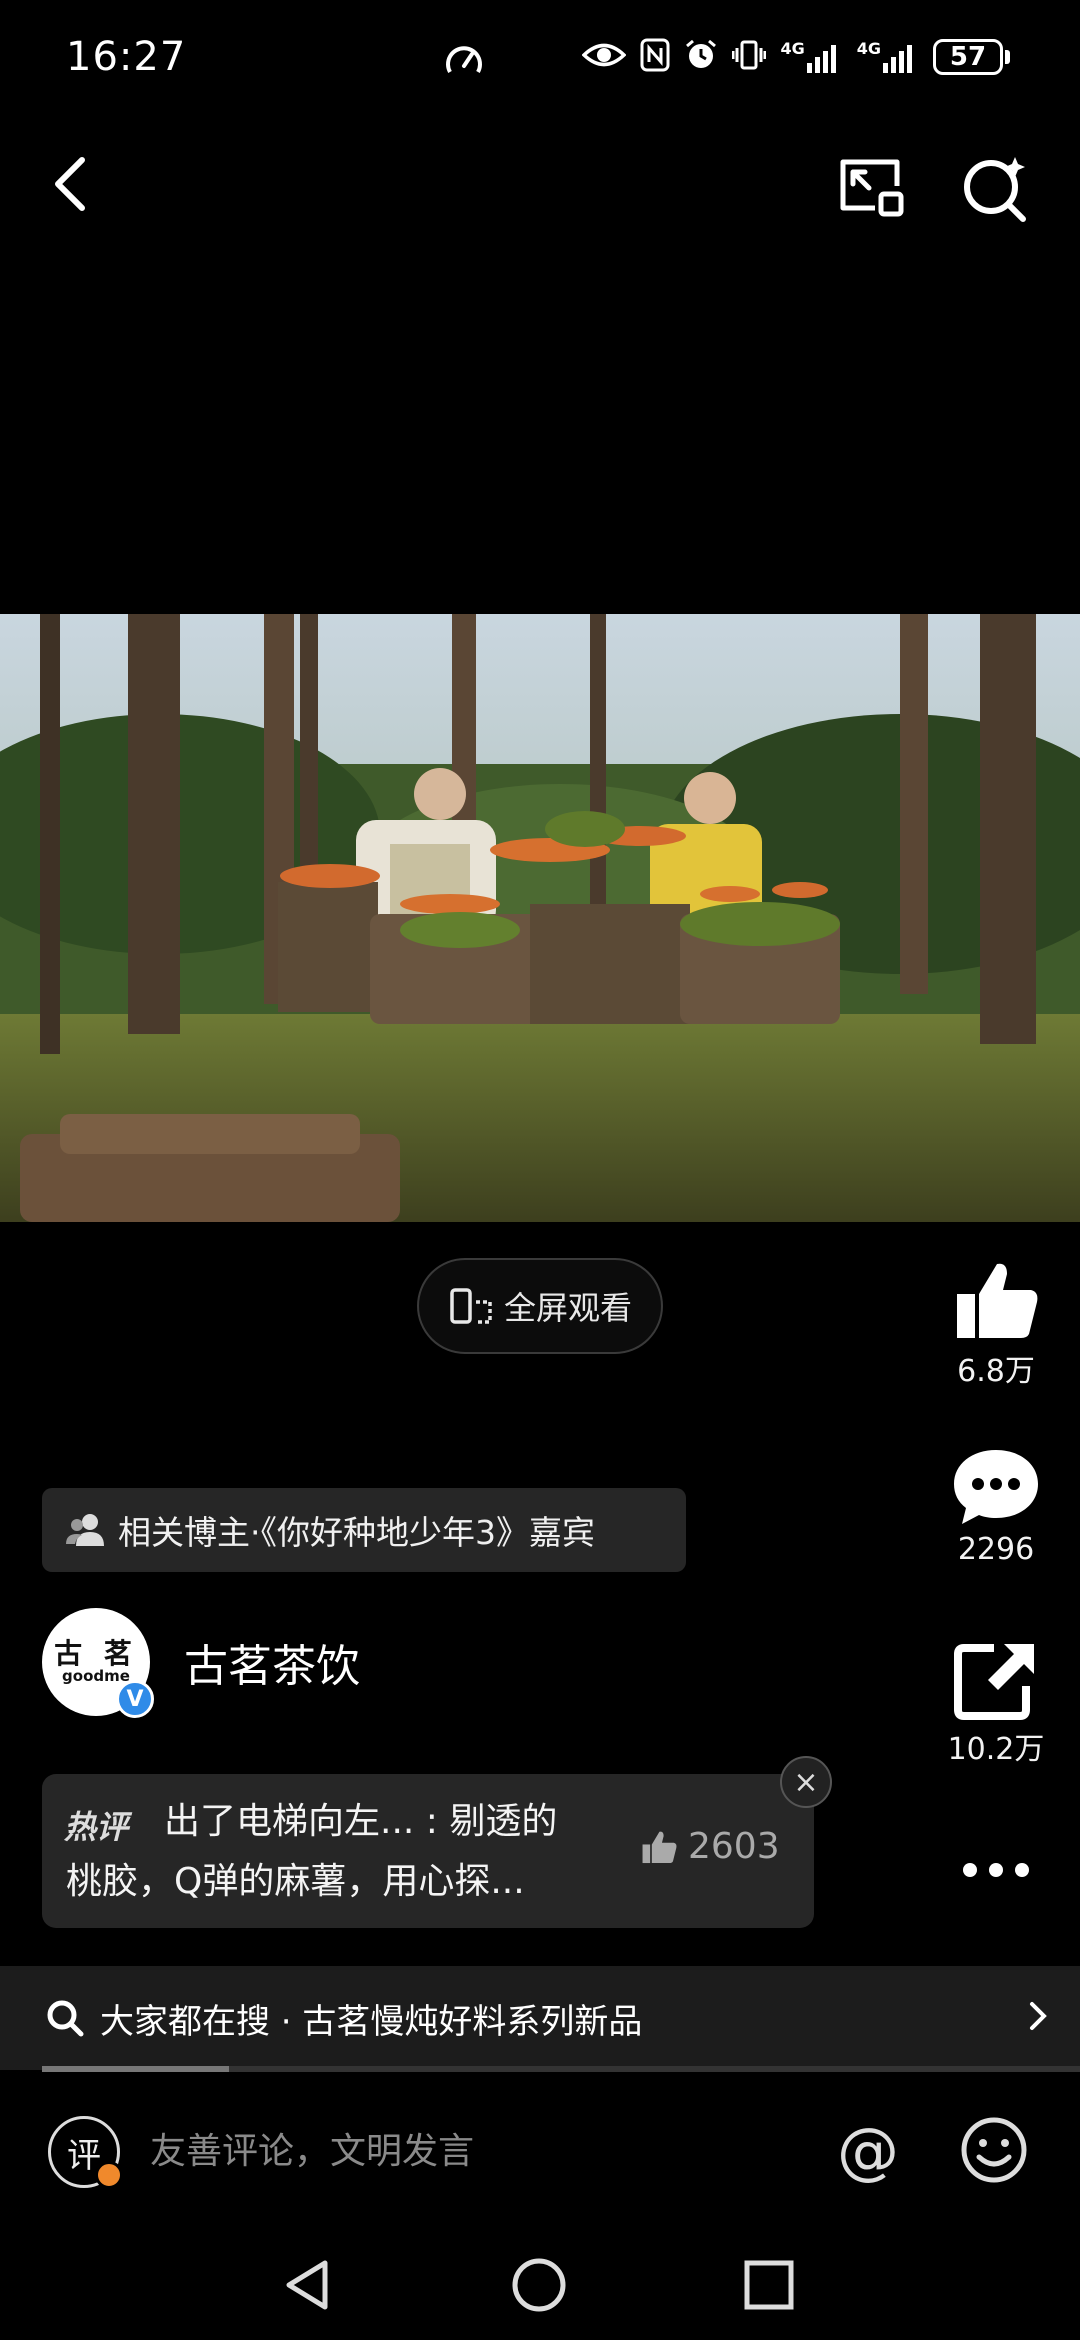  Describe the element at coordinates (65, 2018) in the screenshot. I see `search-icon` at that location.